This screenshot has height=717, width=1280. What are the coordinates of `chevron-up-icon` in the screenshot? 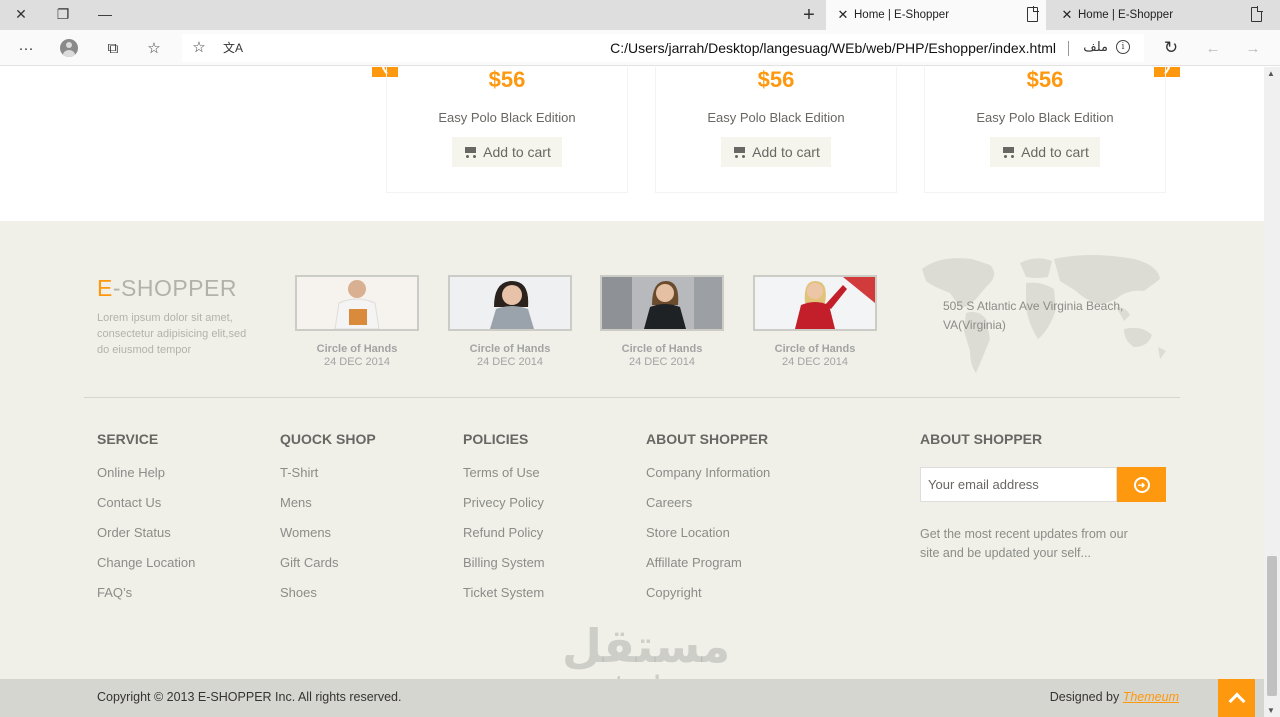 It's located at (1236, 701).